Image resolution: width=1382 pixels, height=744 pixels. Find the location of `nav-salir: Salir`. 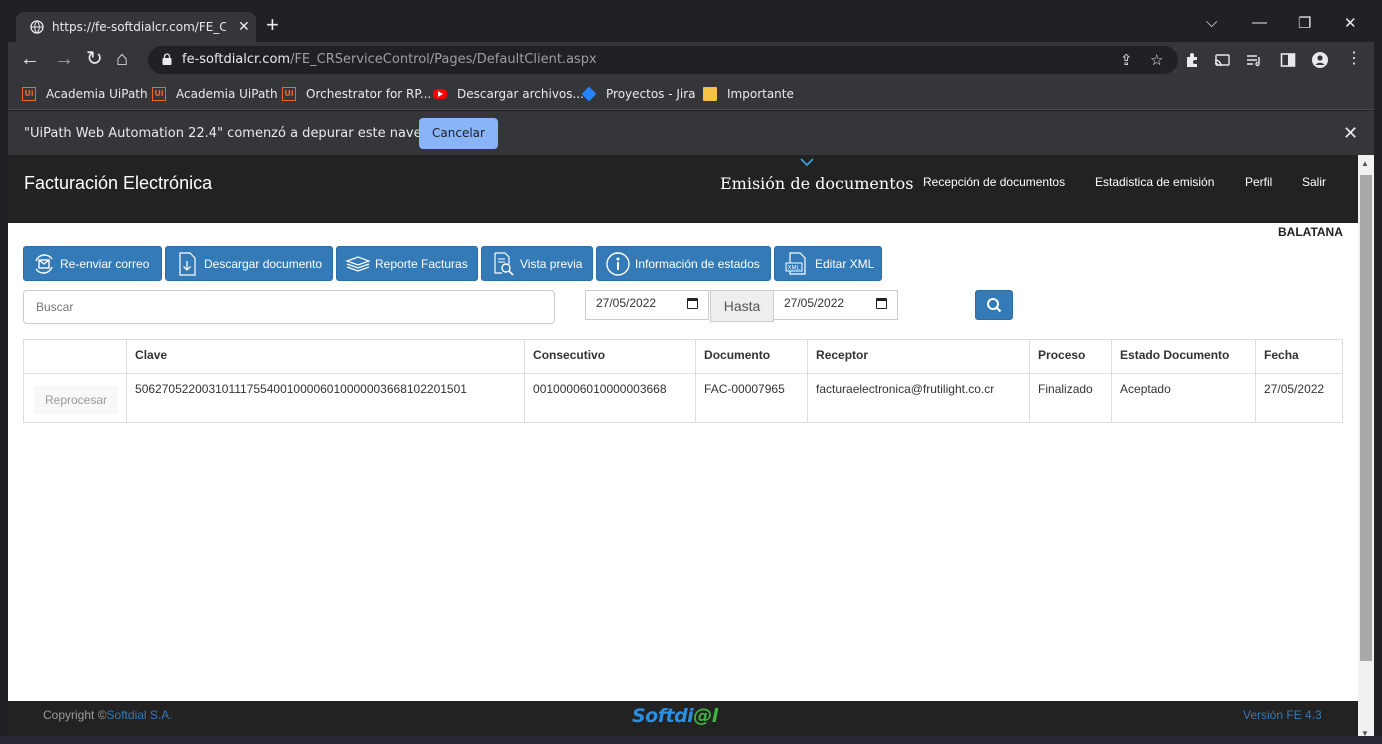

nav-salir: Salir is located at coordinates (1314, 182).